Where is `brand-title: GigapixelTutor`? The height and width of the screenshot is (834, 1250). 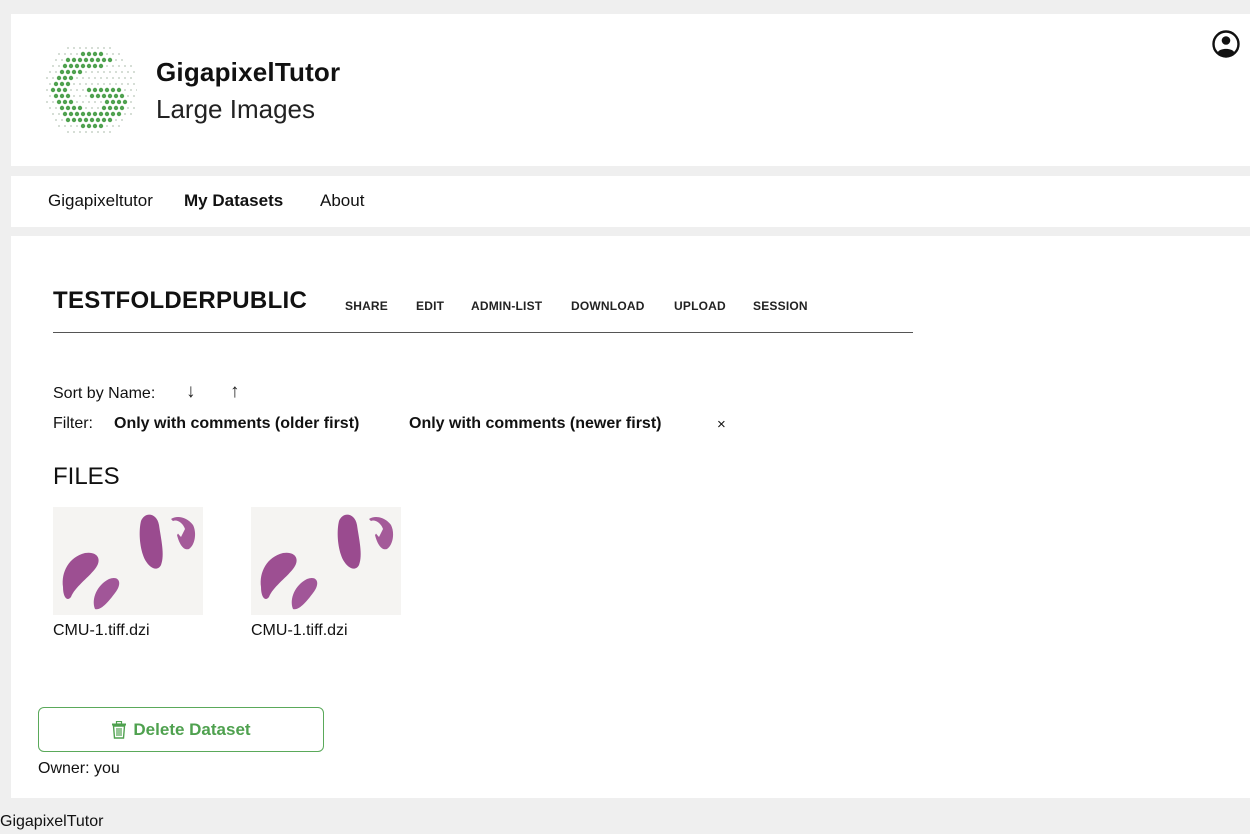
brand-title: GigapixelTutor is located at coordinates (248, 72).